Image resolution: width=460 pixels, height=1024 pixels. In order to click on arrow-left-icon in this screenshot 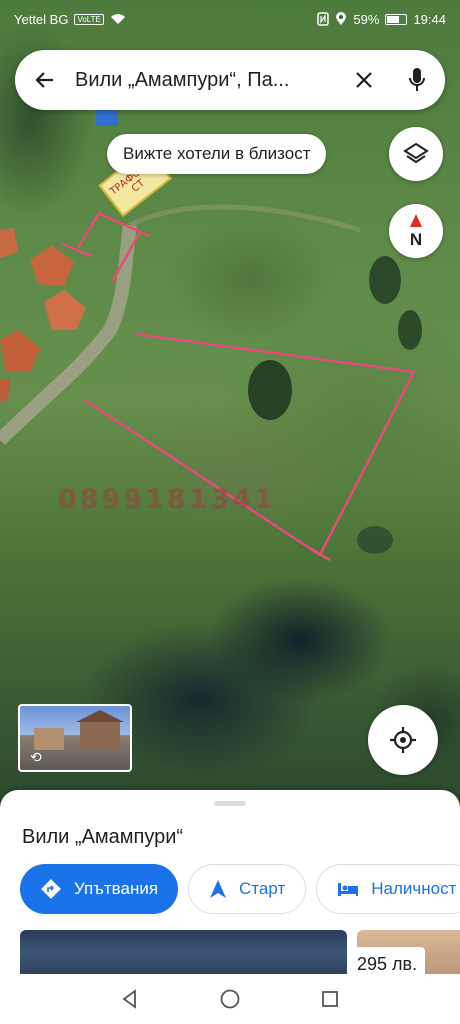, I will do `click(44, 80)`.